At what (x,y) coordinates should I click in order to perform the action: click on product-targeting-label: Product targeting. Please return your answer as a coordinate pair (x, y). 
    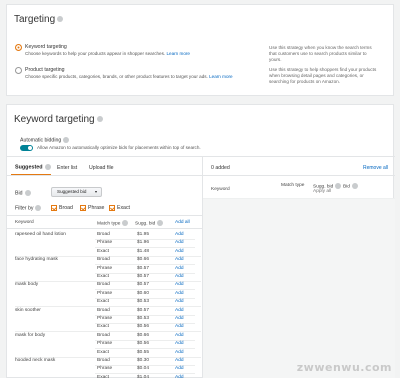
    Looking at the image, I should click on (45, 70).